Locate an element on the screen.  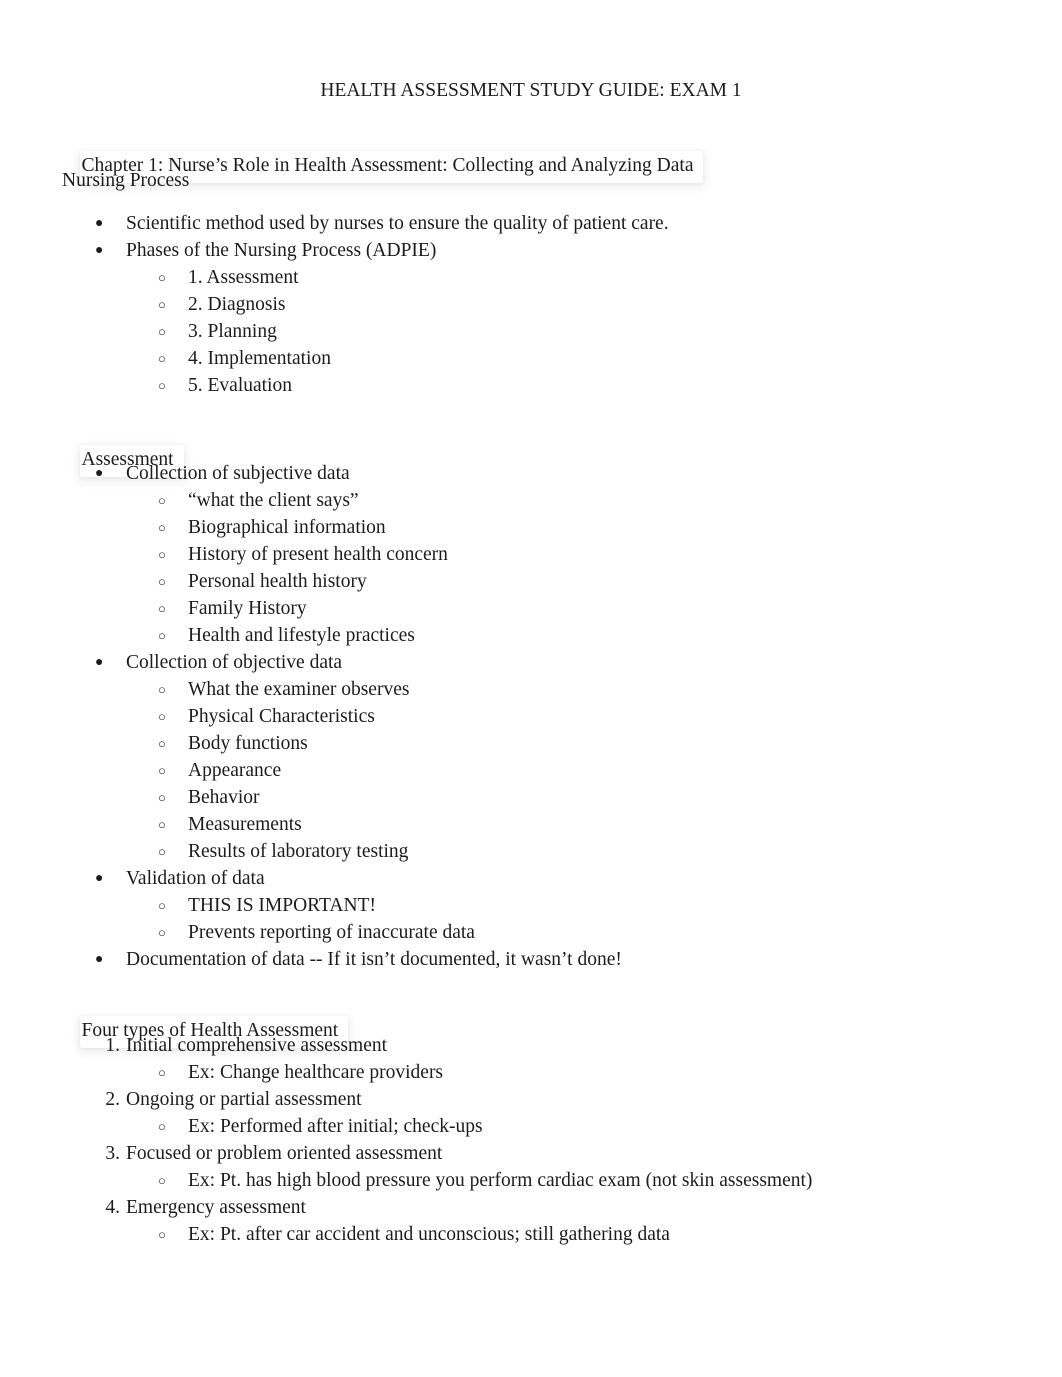
sub-list-item: ○ 4. Implementation is located at coordinates (365, 358).